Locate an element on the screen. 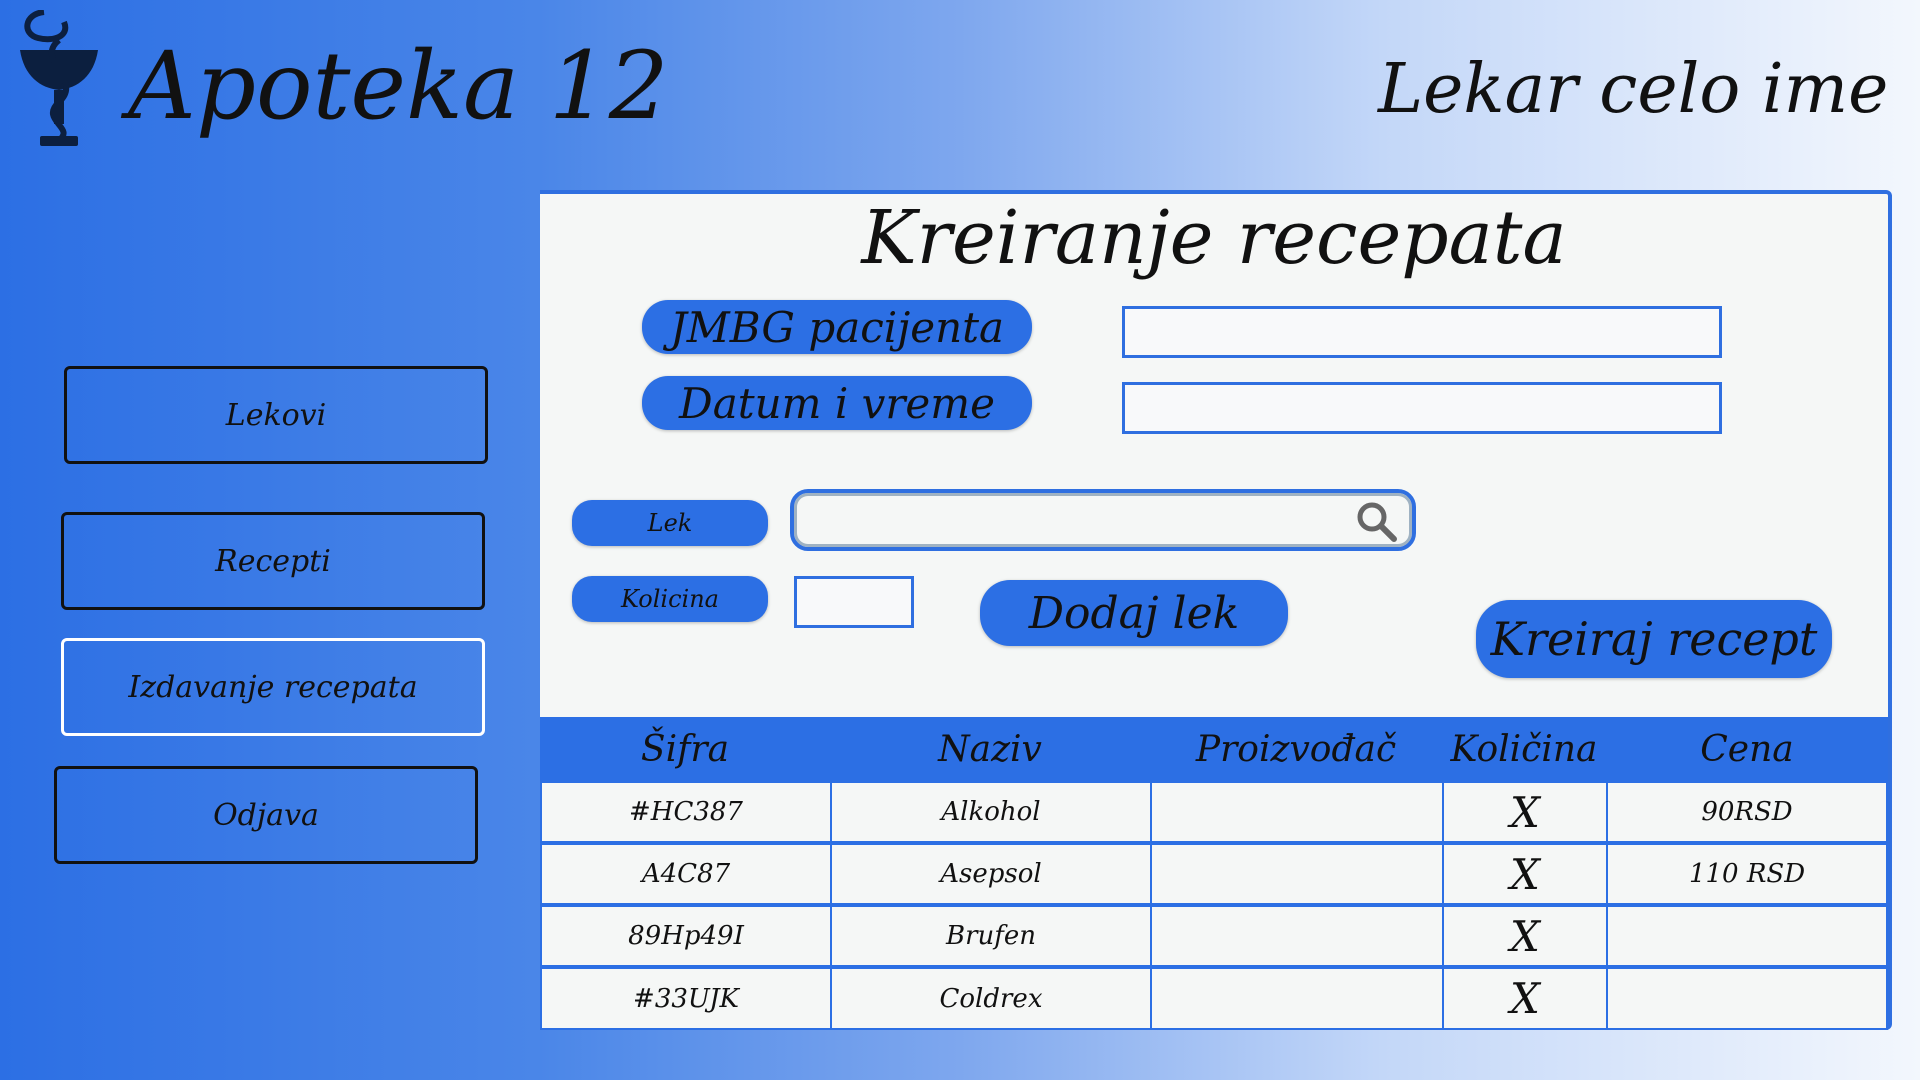 This screenshot has width=1920, height=1080. sidebar-item-label: Odjava is located at coordinates (266, 815).